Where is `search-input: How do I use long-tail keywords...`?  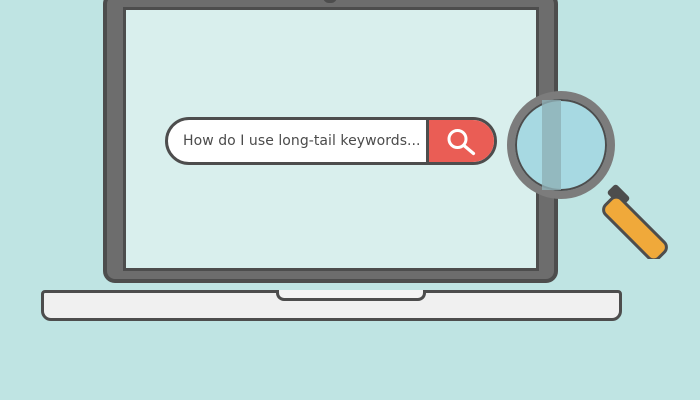 search-input: How do I use long-tail keywords... is located at coordinates (302, 141).